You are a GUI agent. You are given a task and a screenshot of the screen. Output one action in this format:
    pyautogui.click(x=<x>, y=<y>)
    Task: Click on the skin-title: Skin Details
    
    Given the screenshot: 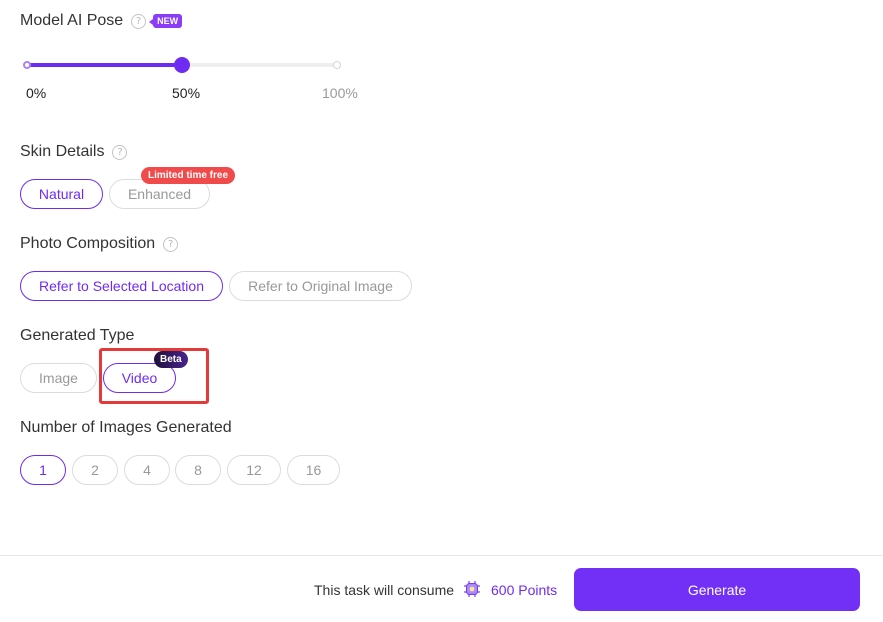 What is the action you would take?
    pyautogui.click(x=62, y=151)
    